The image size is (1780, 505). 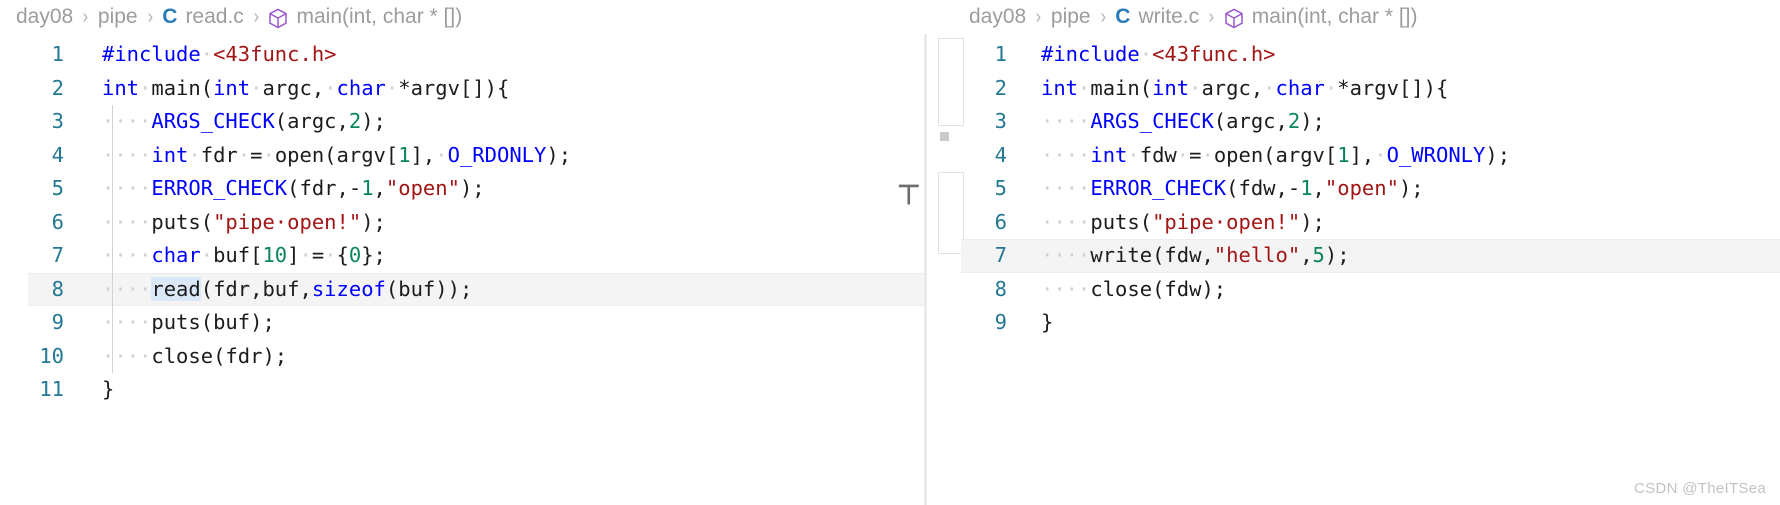 I want to click on c-file-icon: C, so click(x=170, y=16).